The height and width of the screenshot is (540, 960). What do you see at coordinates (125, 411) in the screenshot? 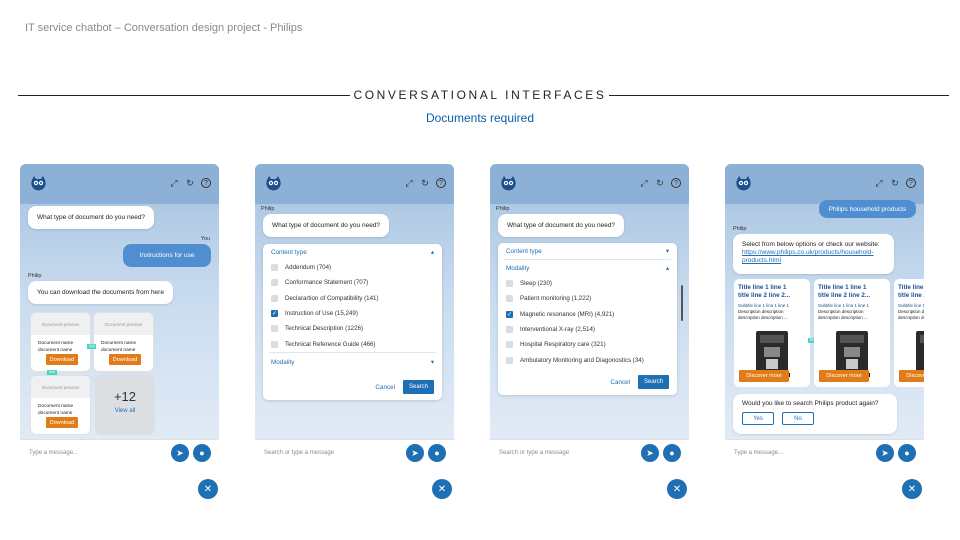
I see `view-all-link: View all` at bounding box center [125, 411].